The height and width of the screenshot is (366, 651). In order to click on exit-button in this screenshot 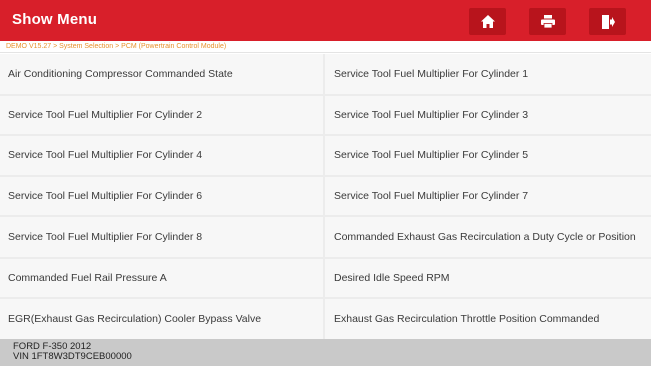, I will do `click(607, 21)`.